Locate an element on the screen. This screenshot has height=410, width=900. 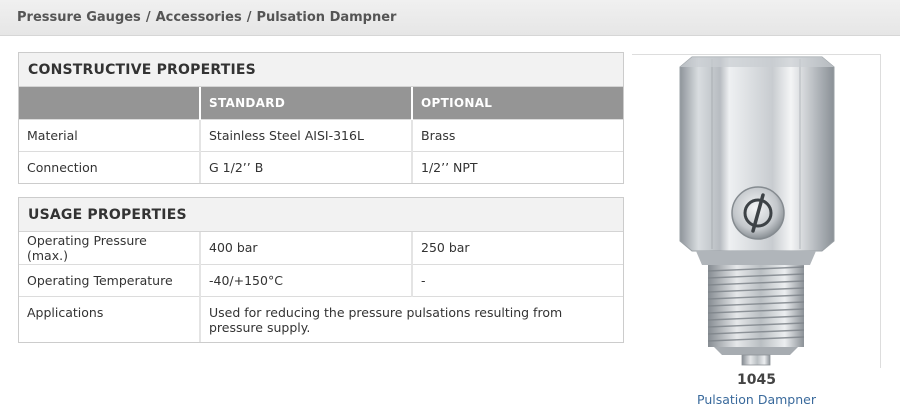
material-optional-value: Brass is located at coordinates (517, 134).